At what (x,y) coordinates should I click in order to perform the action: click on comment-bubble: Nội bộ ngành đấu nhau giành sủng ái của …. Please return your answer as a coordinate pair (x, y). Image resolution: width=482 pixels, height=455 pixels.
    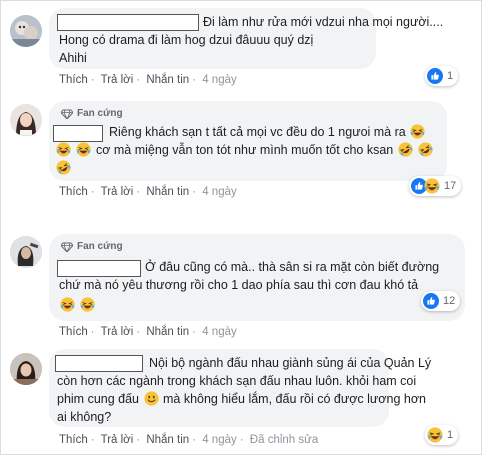
    Looking at the image, I should click on (240, 388).